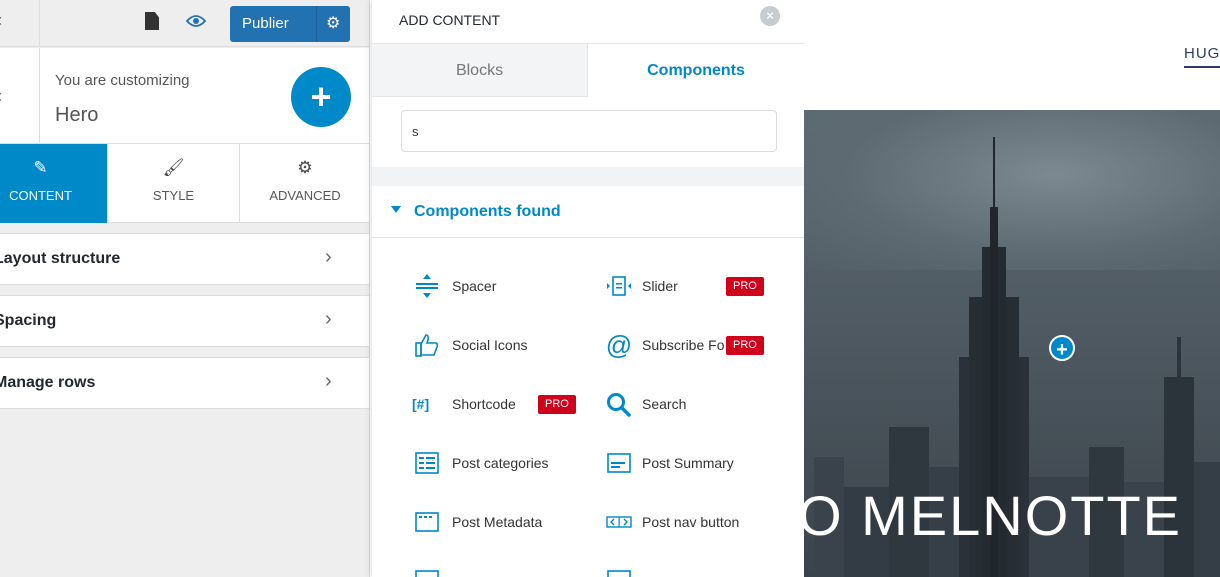 The width and height of the screenshot is (1220, 577). Describe the element at coordinates (305, 195) in the screenshot. I see `tab-label: ADVANCED` at that location.